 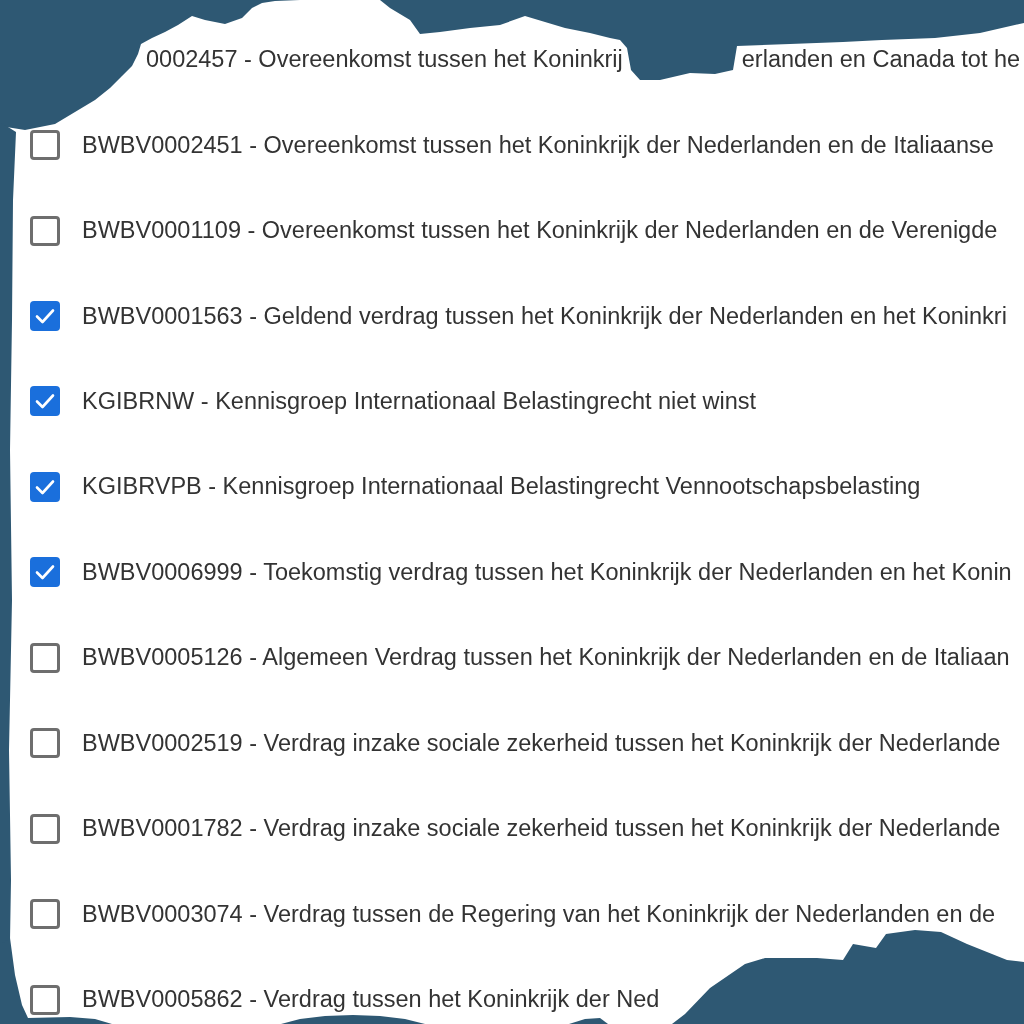 I want to click on list-item-label: KGIBRNW - Kennisgroep Internationaal Belastingrecht niet winst, so click(x=419, y=401).